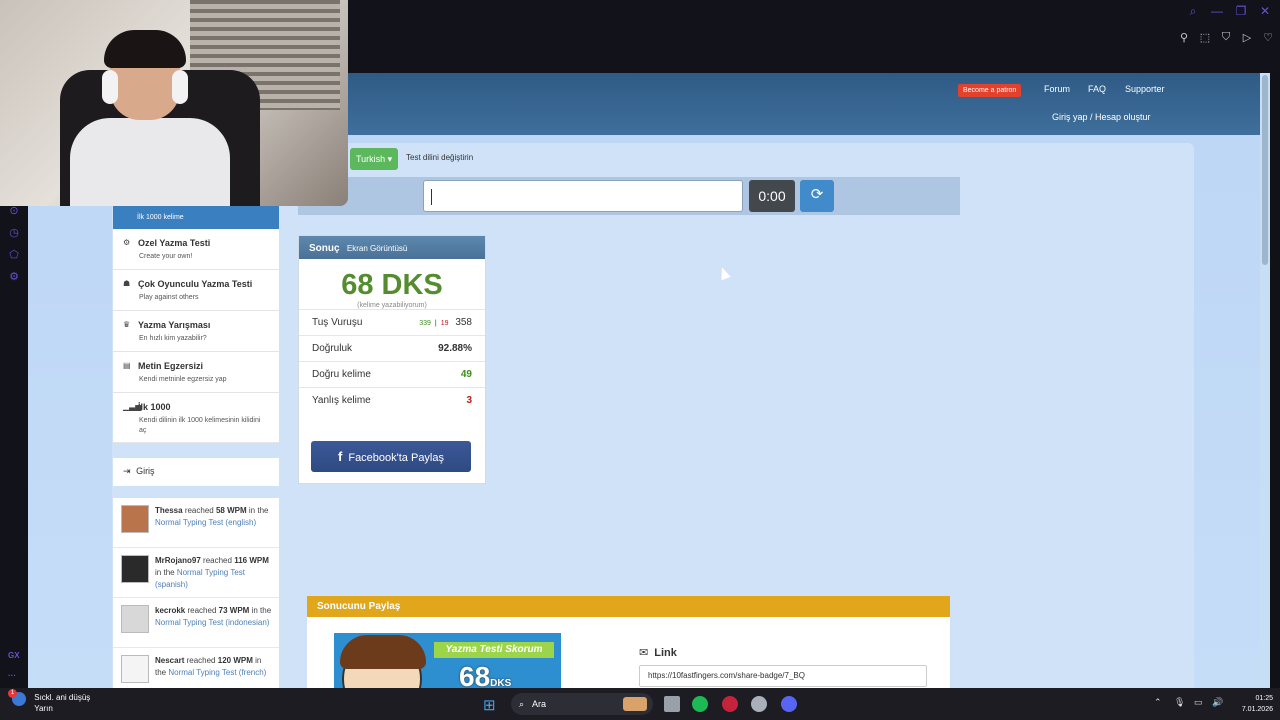 The width and height of the screenshot is (1280, 720). What do you see at coordinates (145, 49) in the screenshot?
I see `webcam-person-hair` at bounding box center [145, 49].